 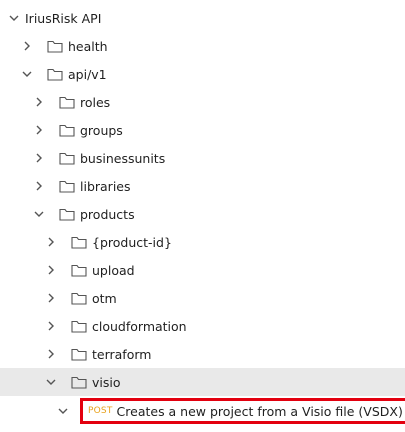 What do you see at coordinates (100, 411) in the screenshot?
I see `http-method-badge: POST` at bounding box center [100, 411].